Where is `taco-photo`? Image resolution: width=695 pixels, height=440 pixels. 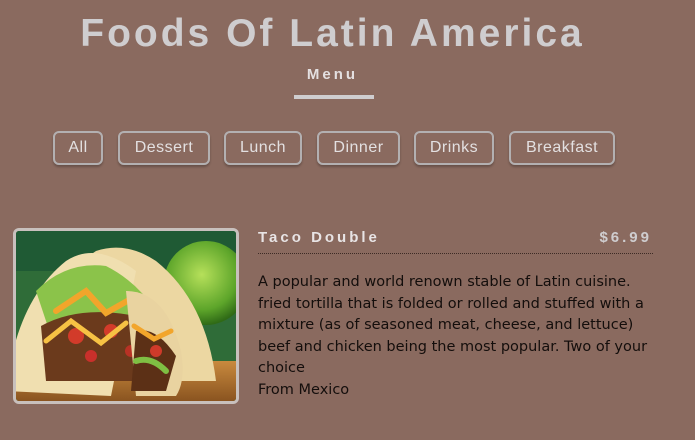
taco-photo is located at coordinates (126, 316).